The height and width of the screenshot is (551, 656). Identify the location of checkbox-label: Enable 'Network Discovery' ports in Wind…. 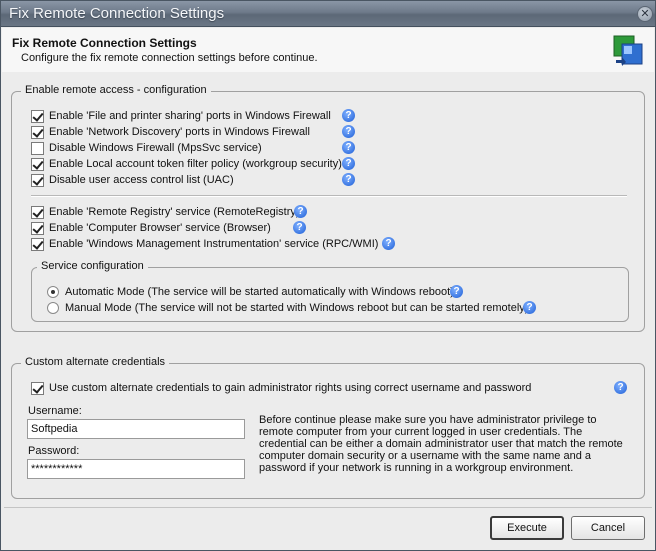
(179, 132).